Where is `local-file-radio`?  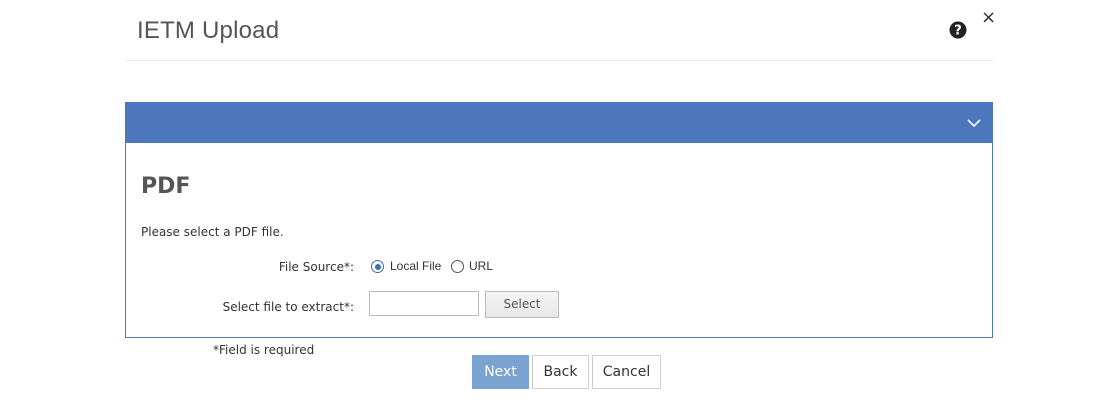 local-file-radio is located at coordinates (377, 266).